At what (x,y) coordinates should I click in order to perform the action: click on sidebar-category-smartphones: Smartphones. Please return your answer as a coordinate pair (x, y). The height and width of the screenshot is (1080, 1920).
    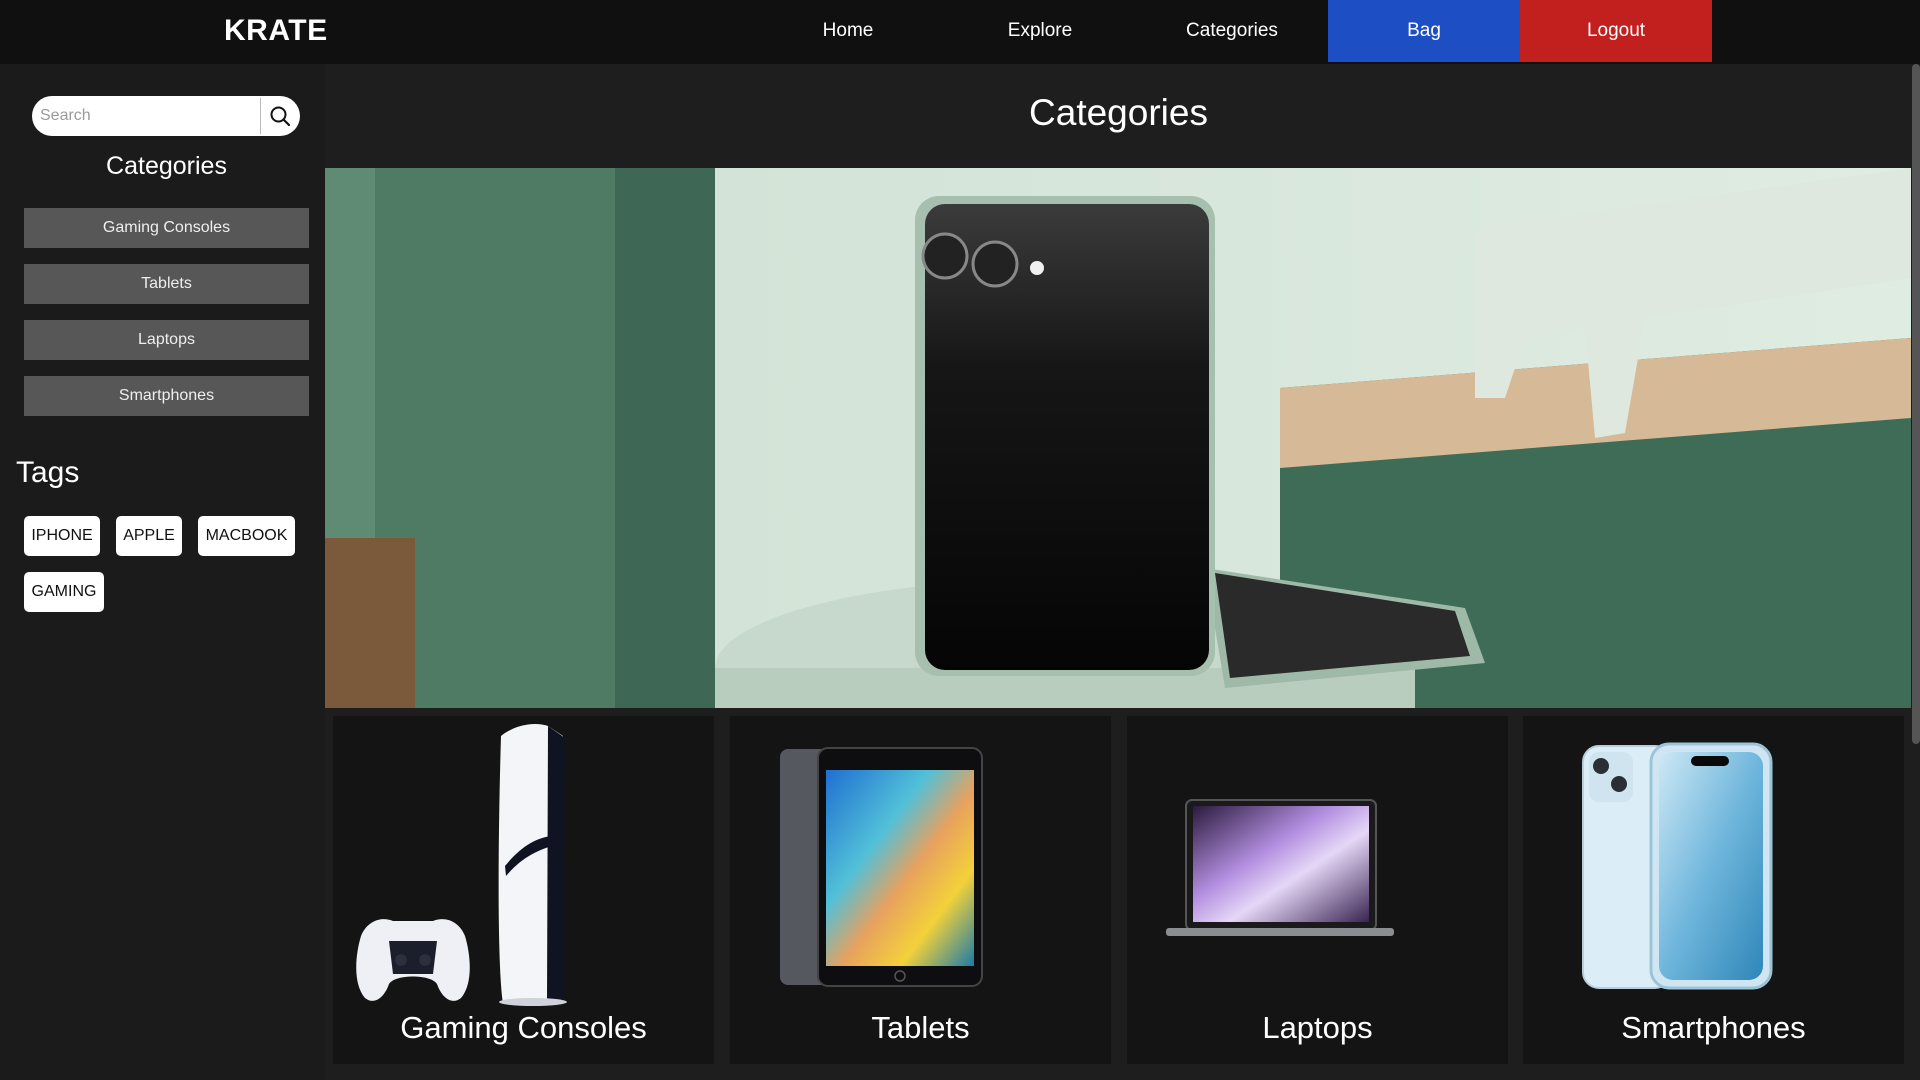
    Looking at the image, I should click on (166, 396).